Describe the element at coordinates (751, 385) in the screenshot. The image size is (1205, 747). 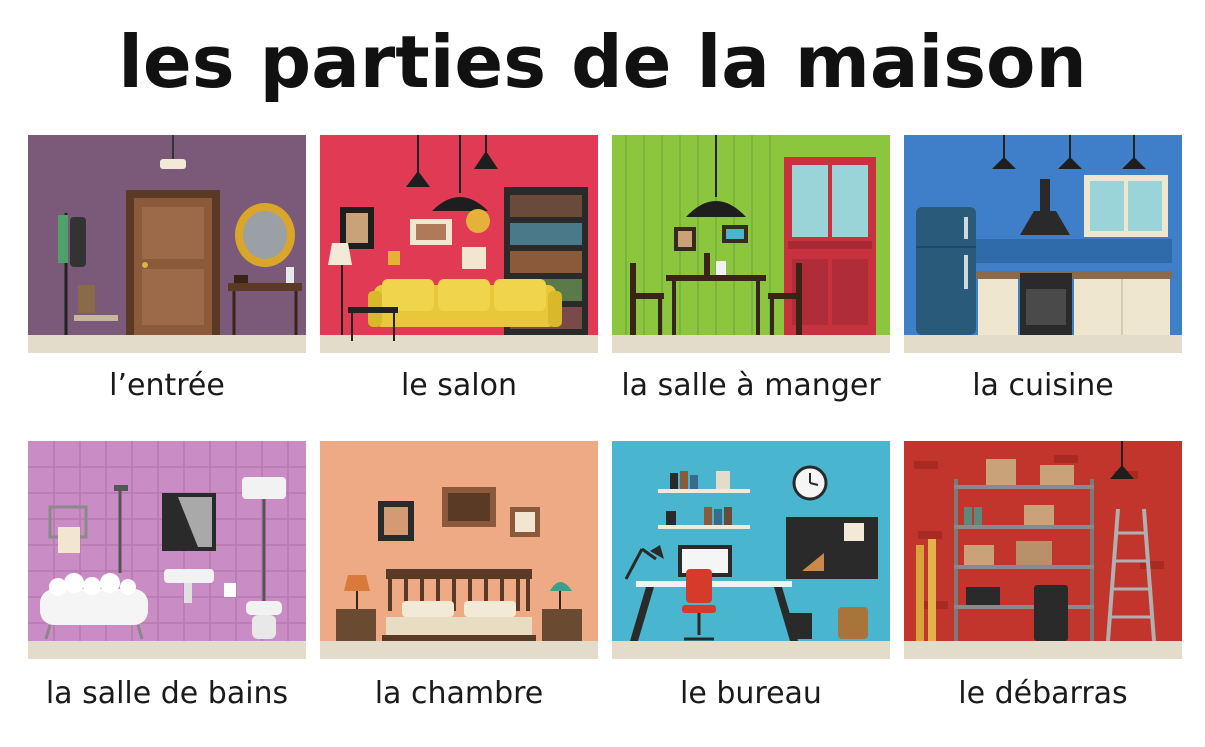
I see `room-label-salle-a-manger: la salle à manger` at that location.